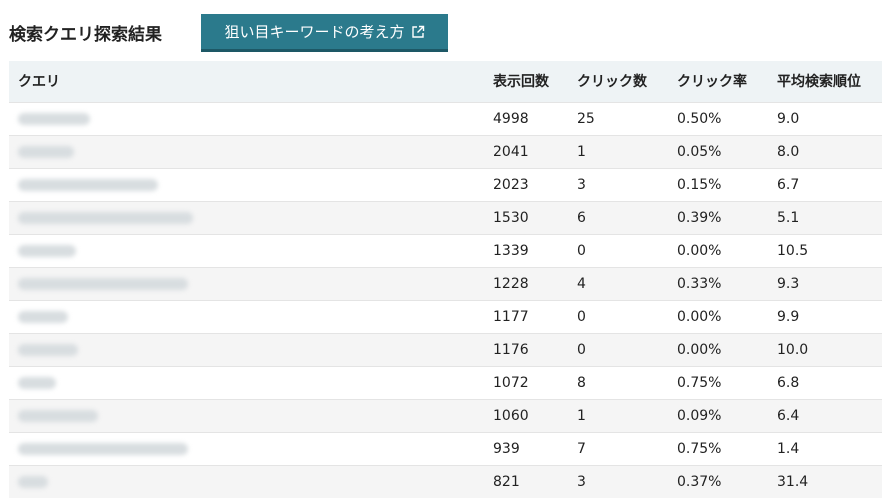 This screenshot has width=886, height=499. I want to click on avg-position-cell: 9.3, so click(788, 283).